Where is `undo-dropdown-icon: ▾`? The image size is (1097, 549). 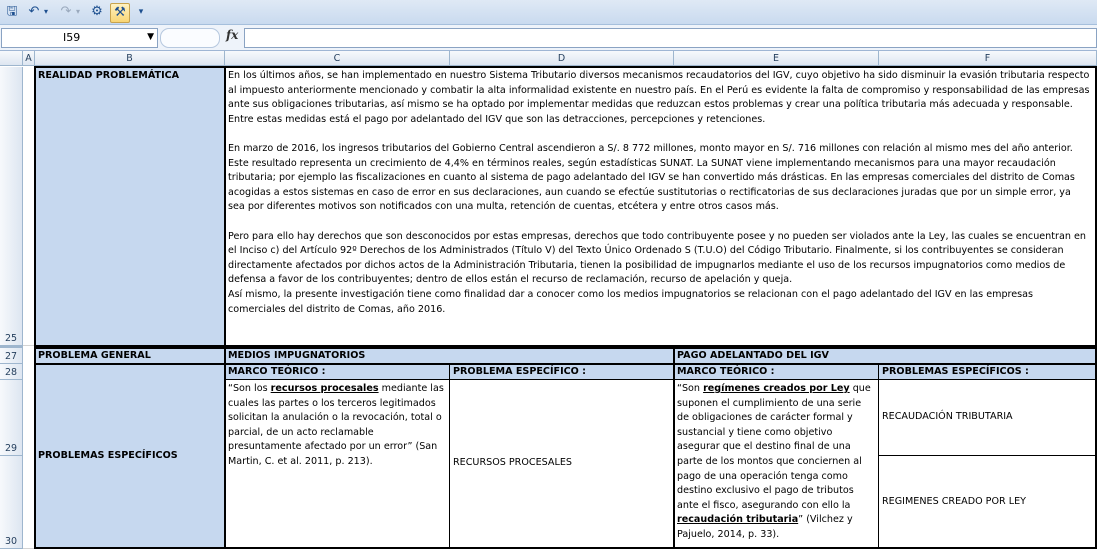
undo-dropdown-icon: ▾ is located at coordinates (46, 12).